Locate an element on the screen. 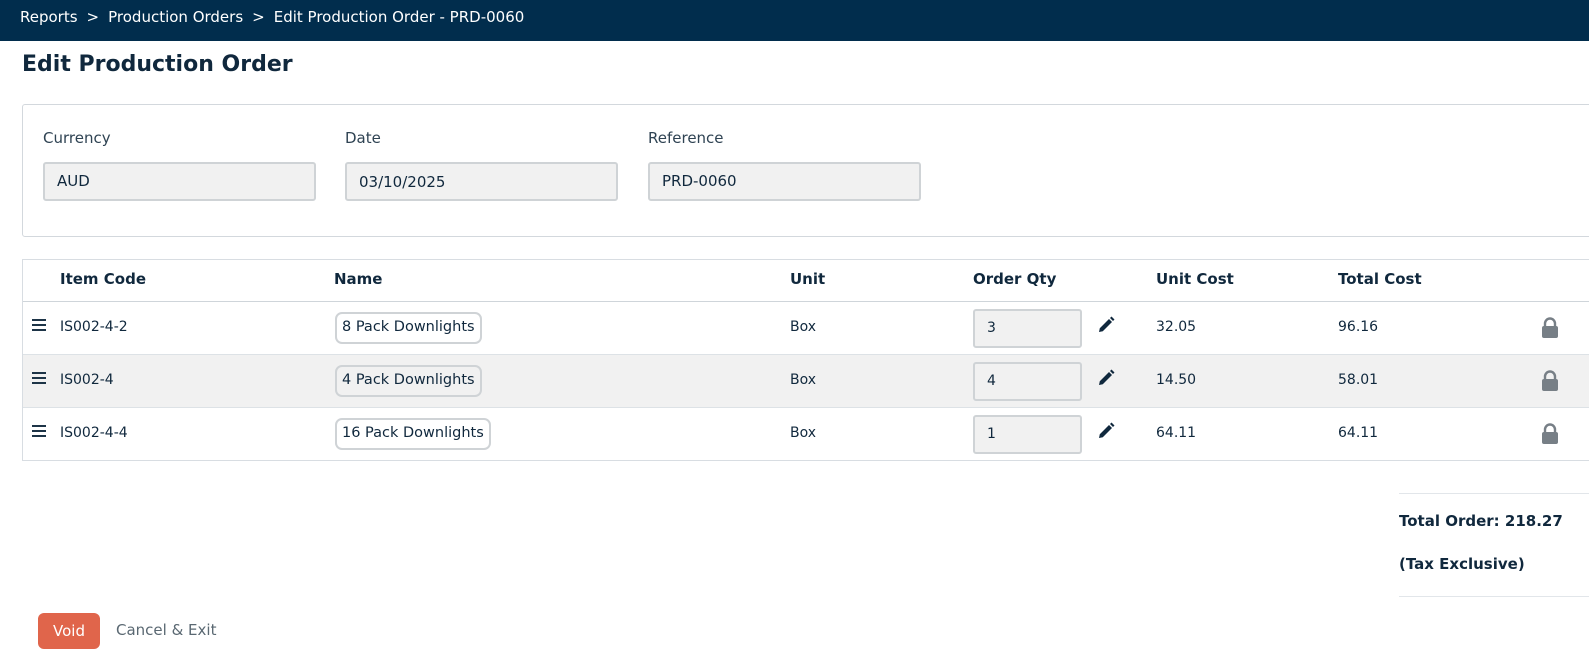  column-header-unit-cost: Unit Cost is located at coordinates (1195, 279).